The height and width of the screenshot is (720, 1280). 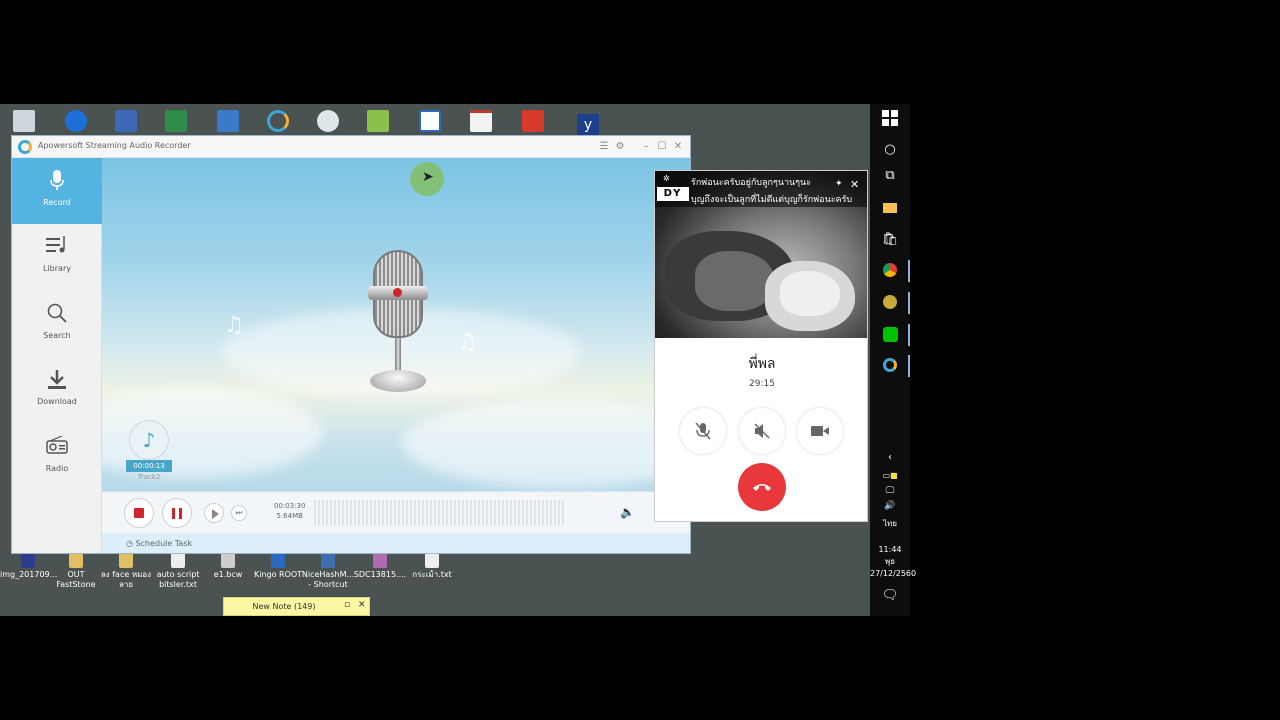 I want to click on system-clock: 11:44 พุธ 27/12/2560, so click(x=893, y=562).